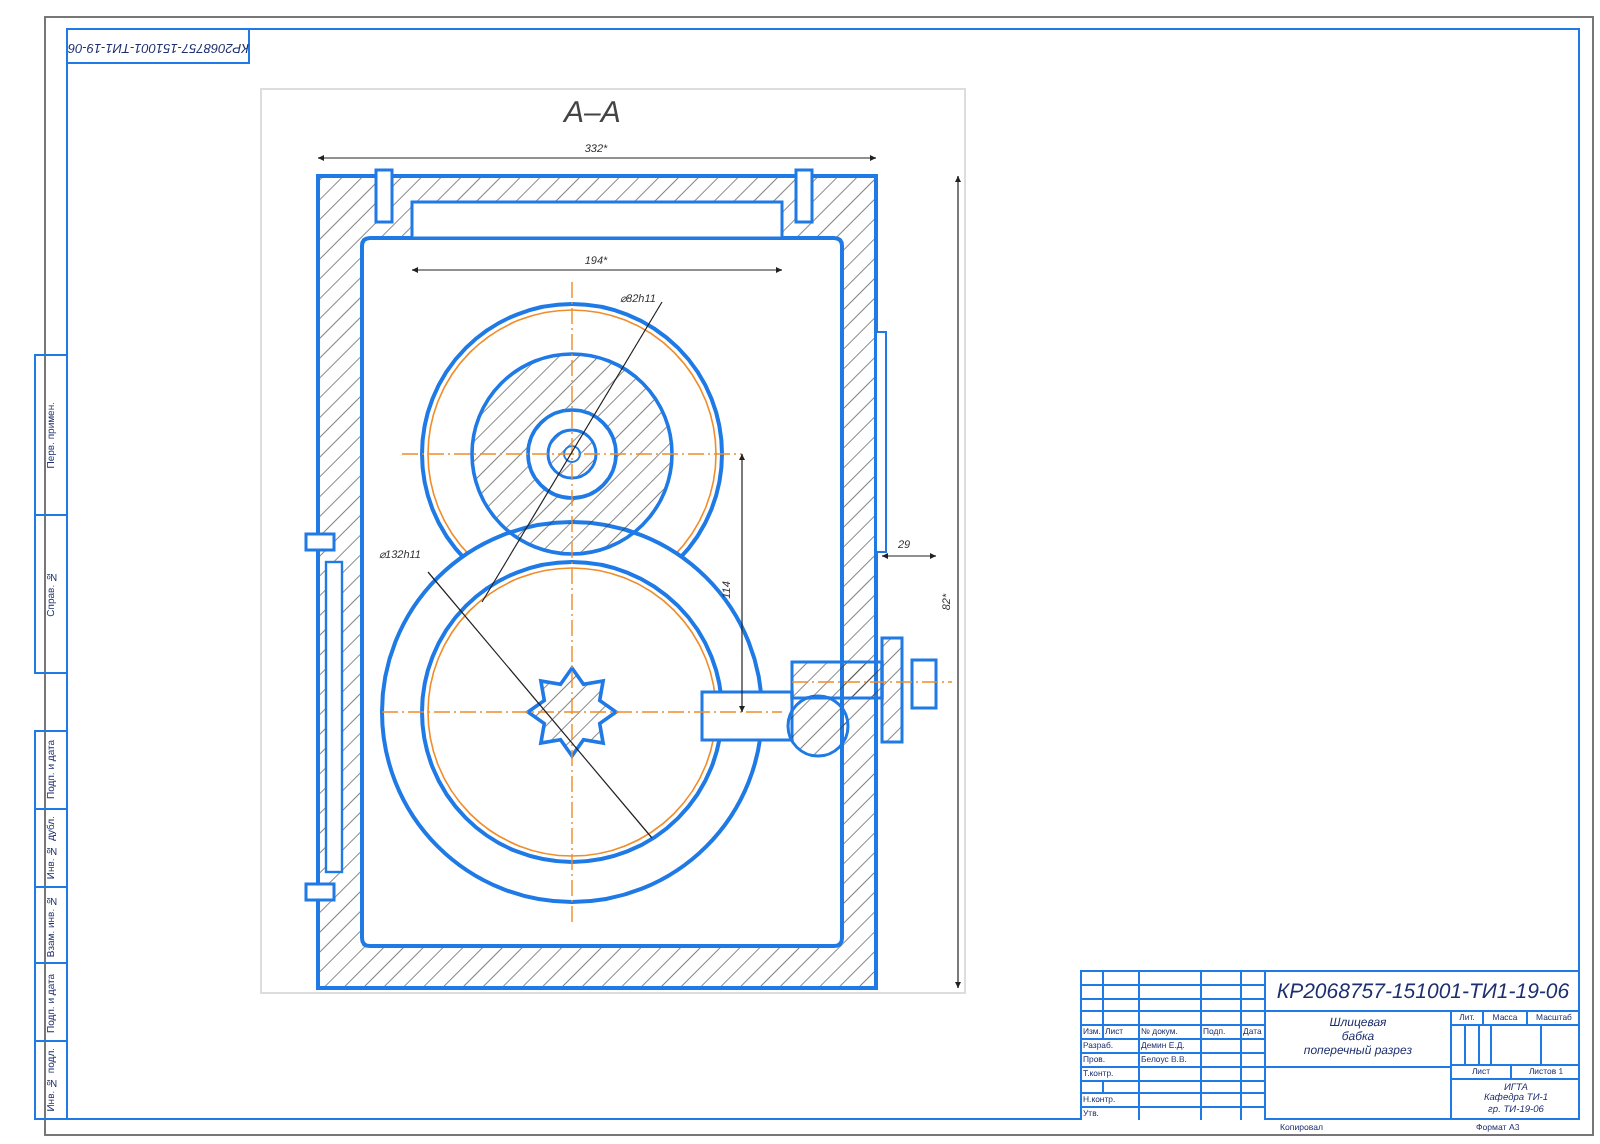 Image resolution: width=1600 pixels, height=1144 pixels. What do you see at coordinates (592, 113) in the screenshot?
I see `section-label: А–А` at bounding box center [592, 113].